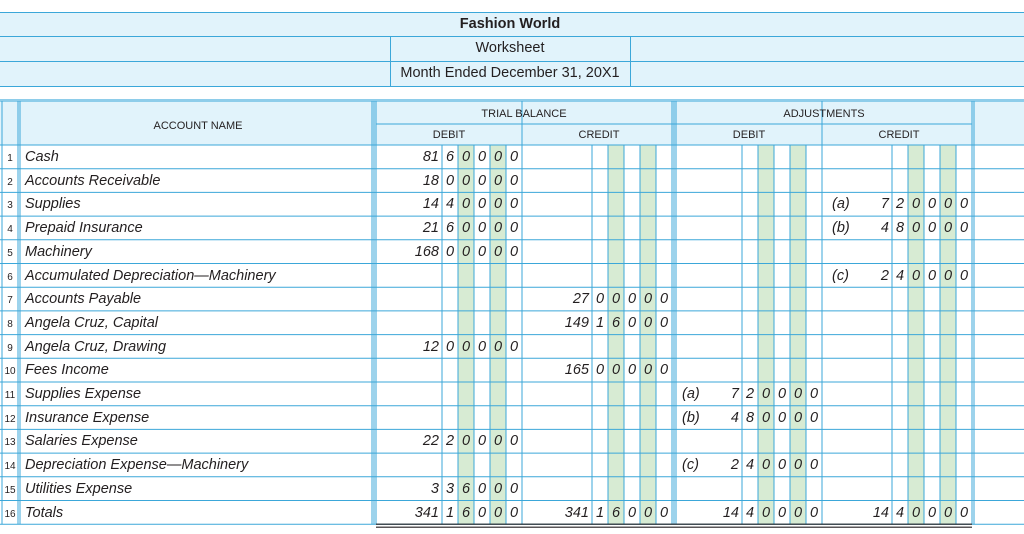 The width and height of the screenshot is (1024, 534). I want to click on account-name: Depreciation Expense—Machinery, so click(137, 465).